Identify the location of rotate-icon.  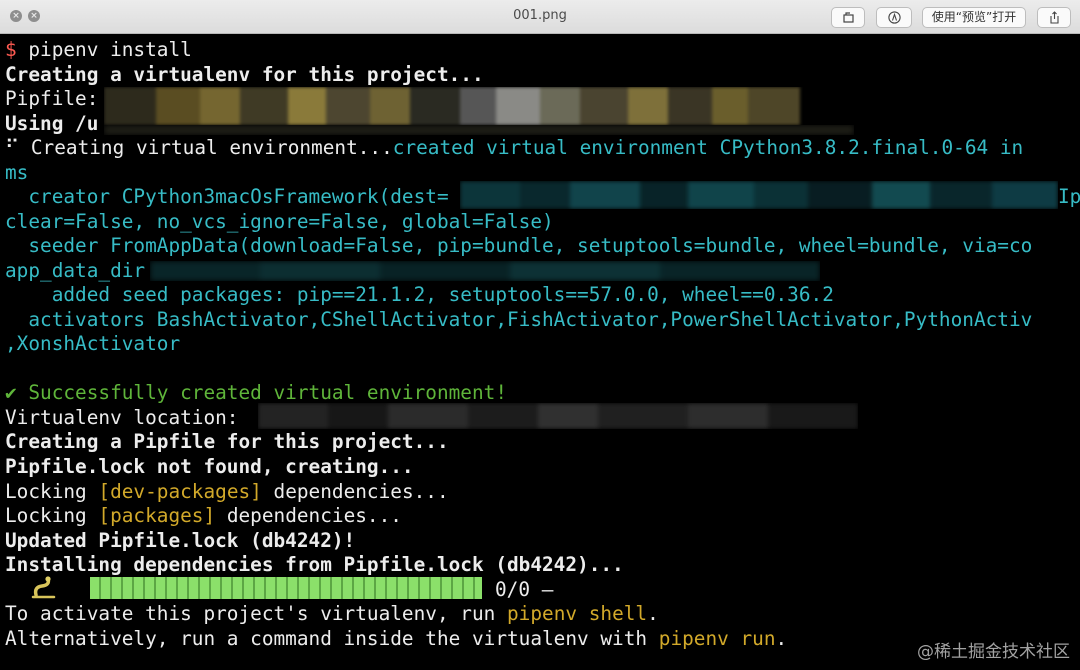
(848, 17).